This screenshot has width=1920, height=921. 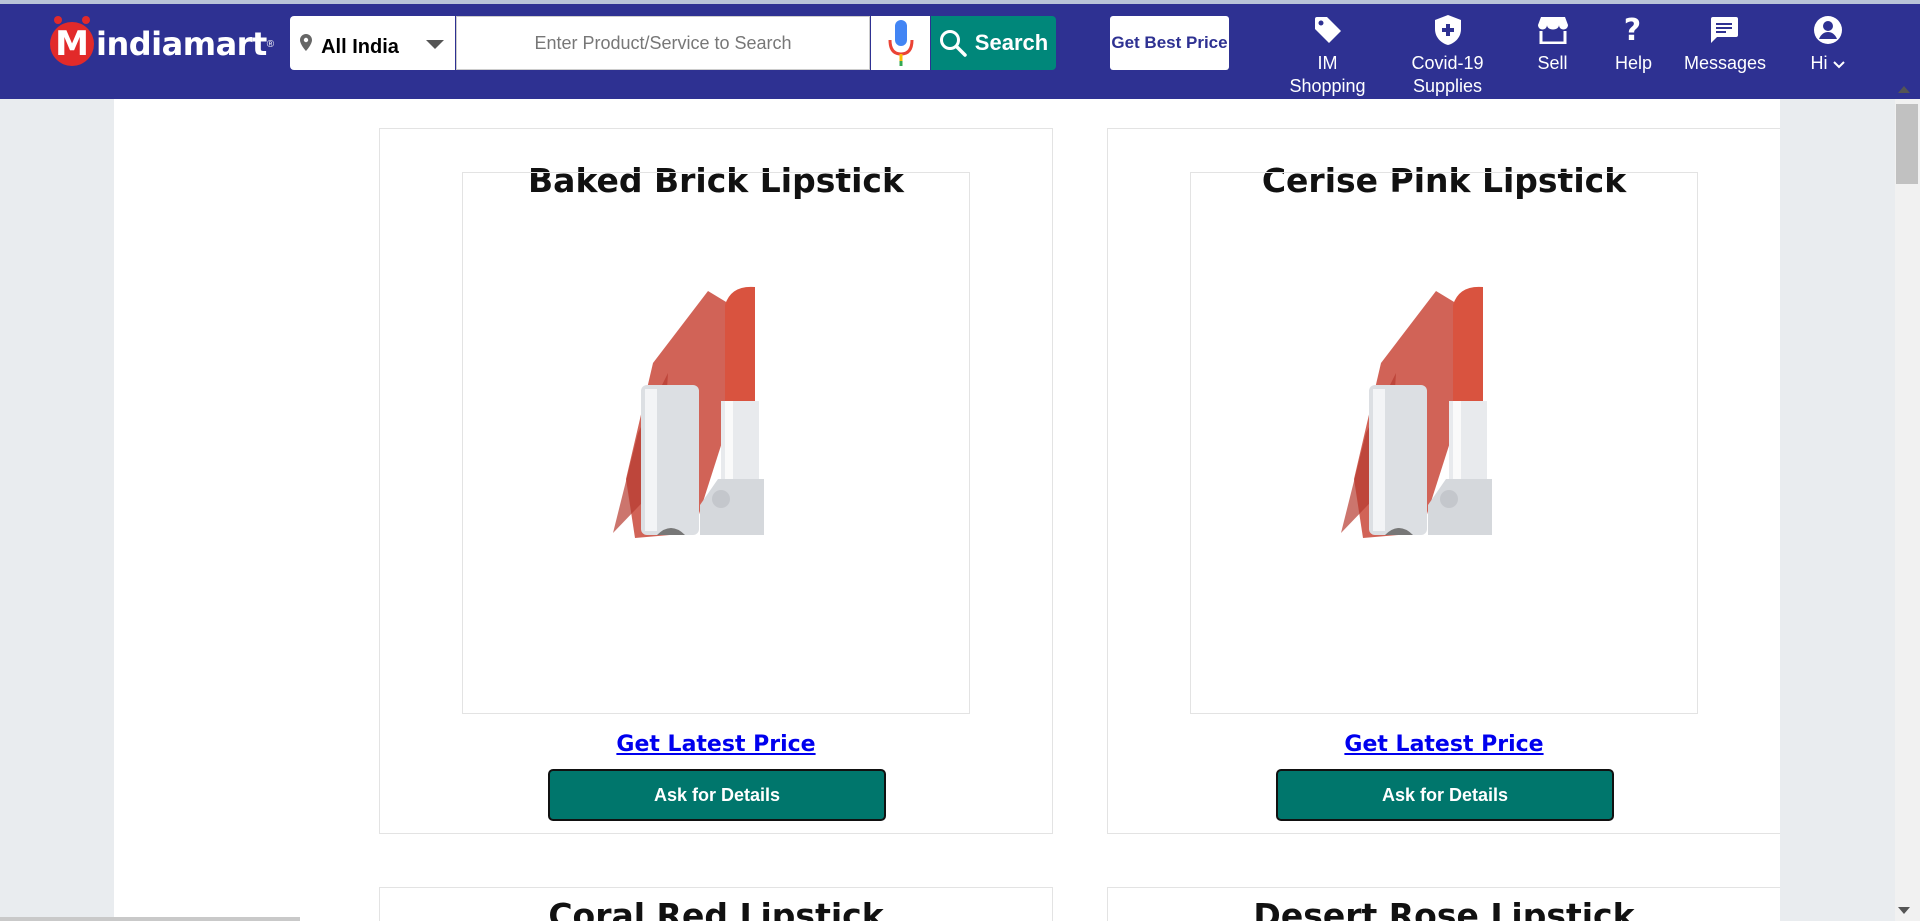 I want to click on indiamart-logo: M indiamart ®, so click(x=162, y=43).